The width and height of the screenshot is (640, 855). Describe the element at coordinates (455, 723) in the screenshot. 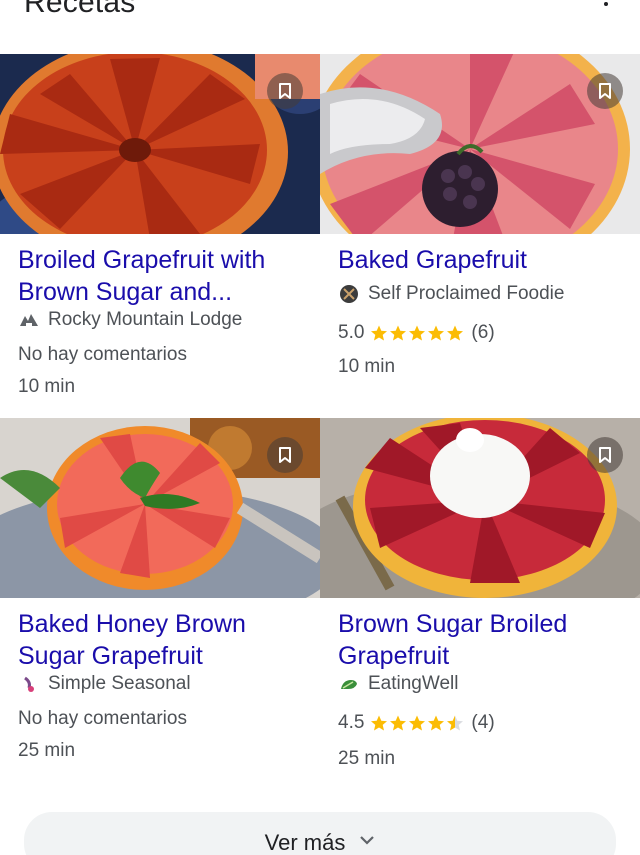

I see `star-half-icon` at that location.